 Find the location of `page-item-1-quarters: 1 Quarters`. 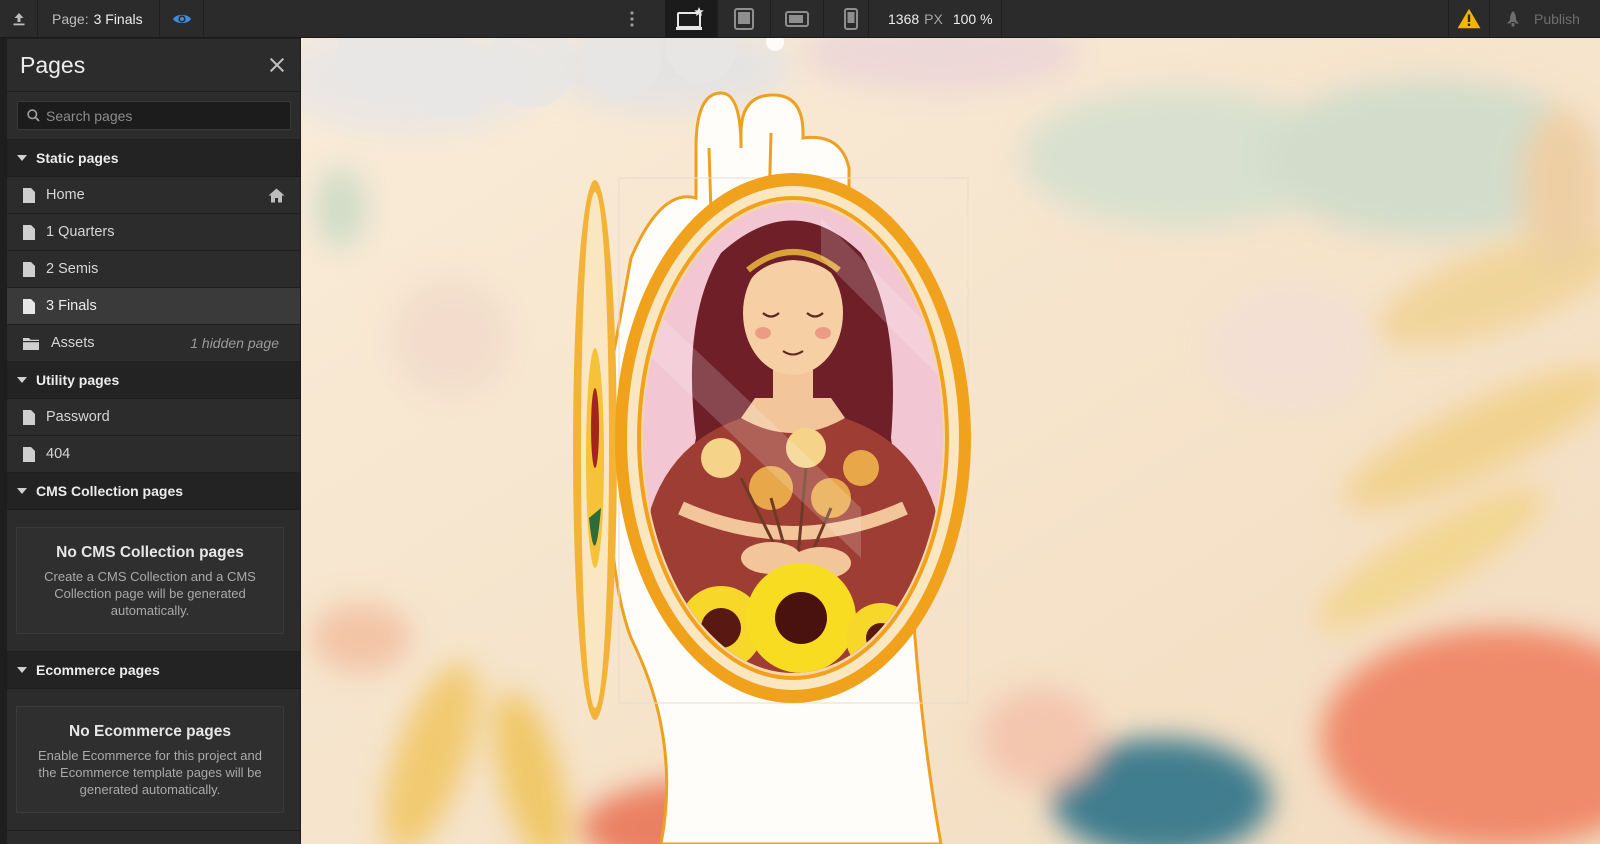

page-item-1-quarters: 1 Quarters is located at coordinates (153, 232).